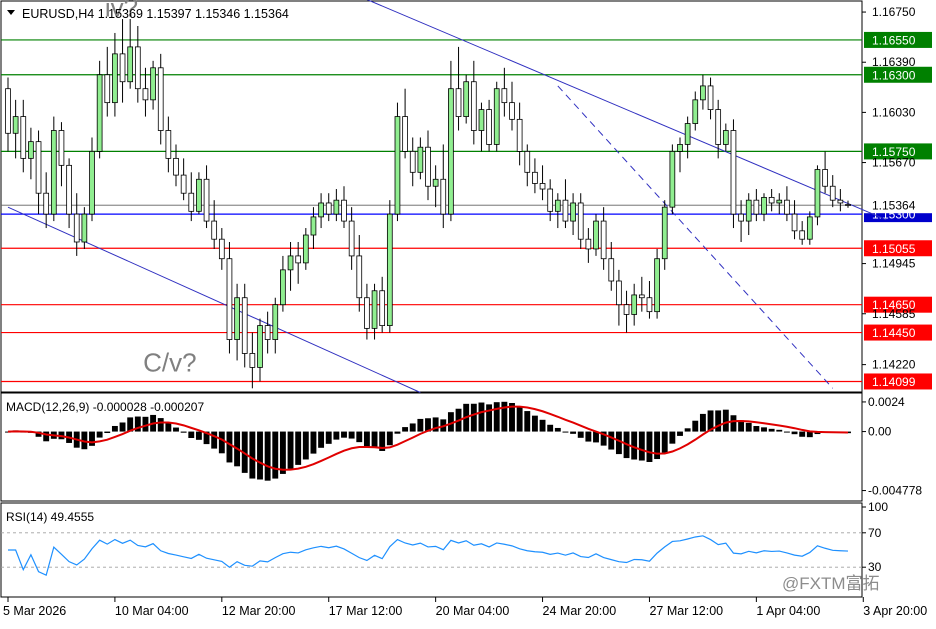 The height and width of the screenshot is (629, 936). Describe the element at coordinates (875, 533) in the screenshot. I see `rsi-tick-label: 70` at that location.